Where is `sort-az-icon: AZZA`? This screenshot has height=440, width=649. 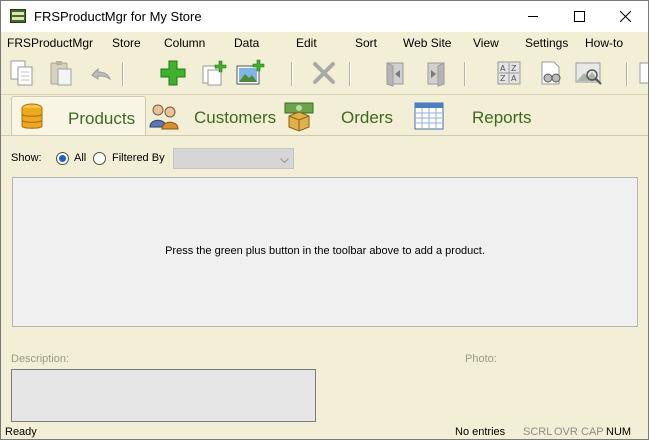 sort-az-icon: AZZA is located at coordinates (509, 74).